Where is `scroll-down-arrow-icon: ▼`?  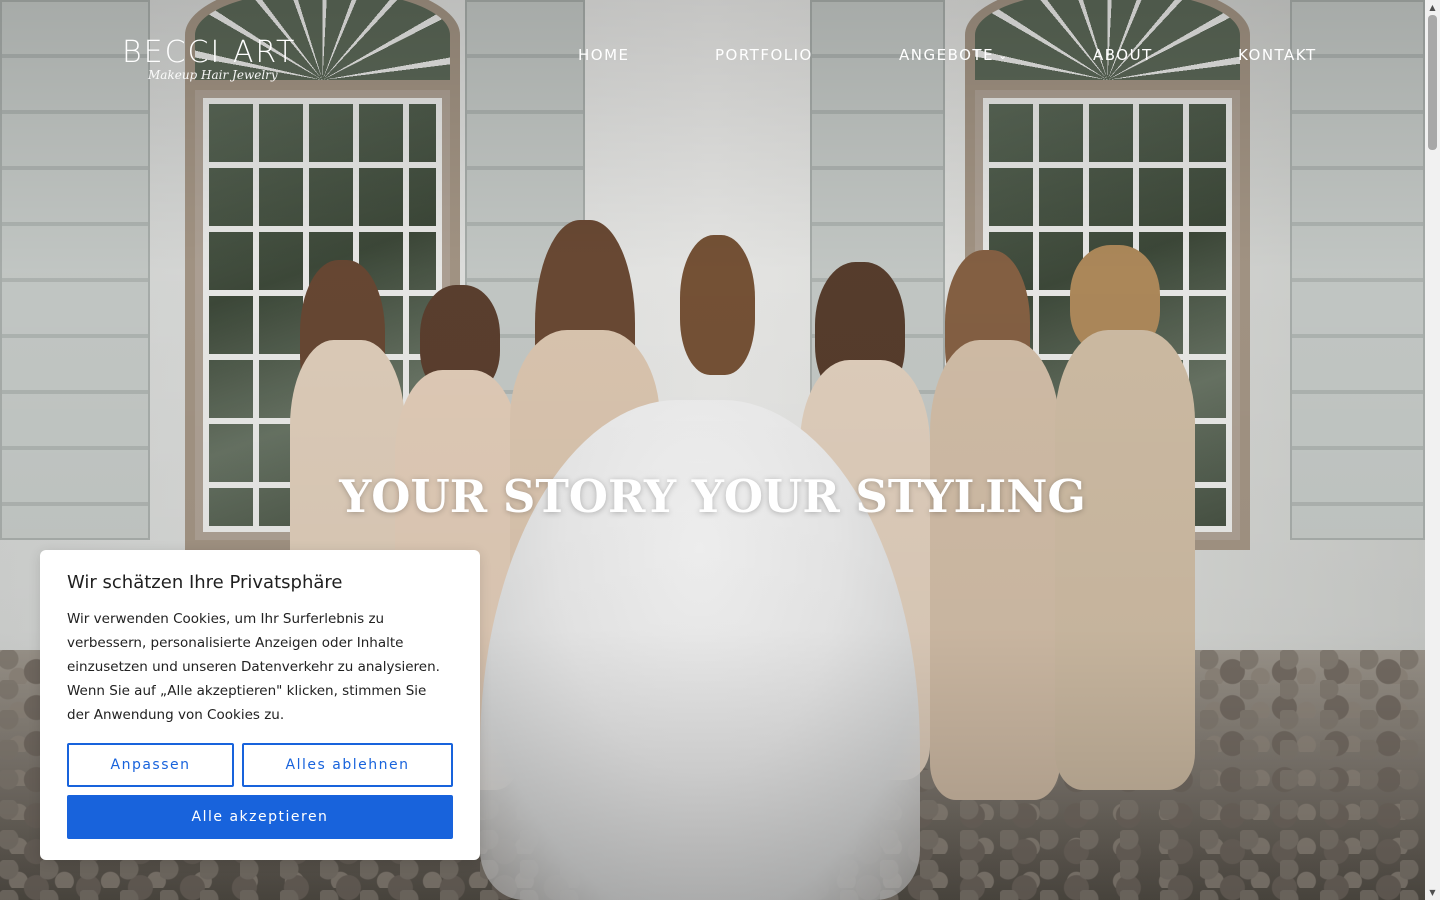
scroll-down-arrow-icon: ▼ is located at coordinates (1432, 892).